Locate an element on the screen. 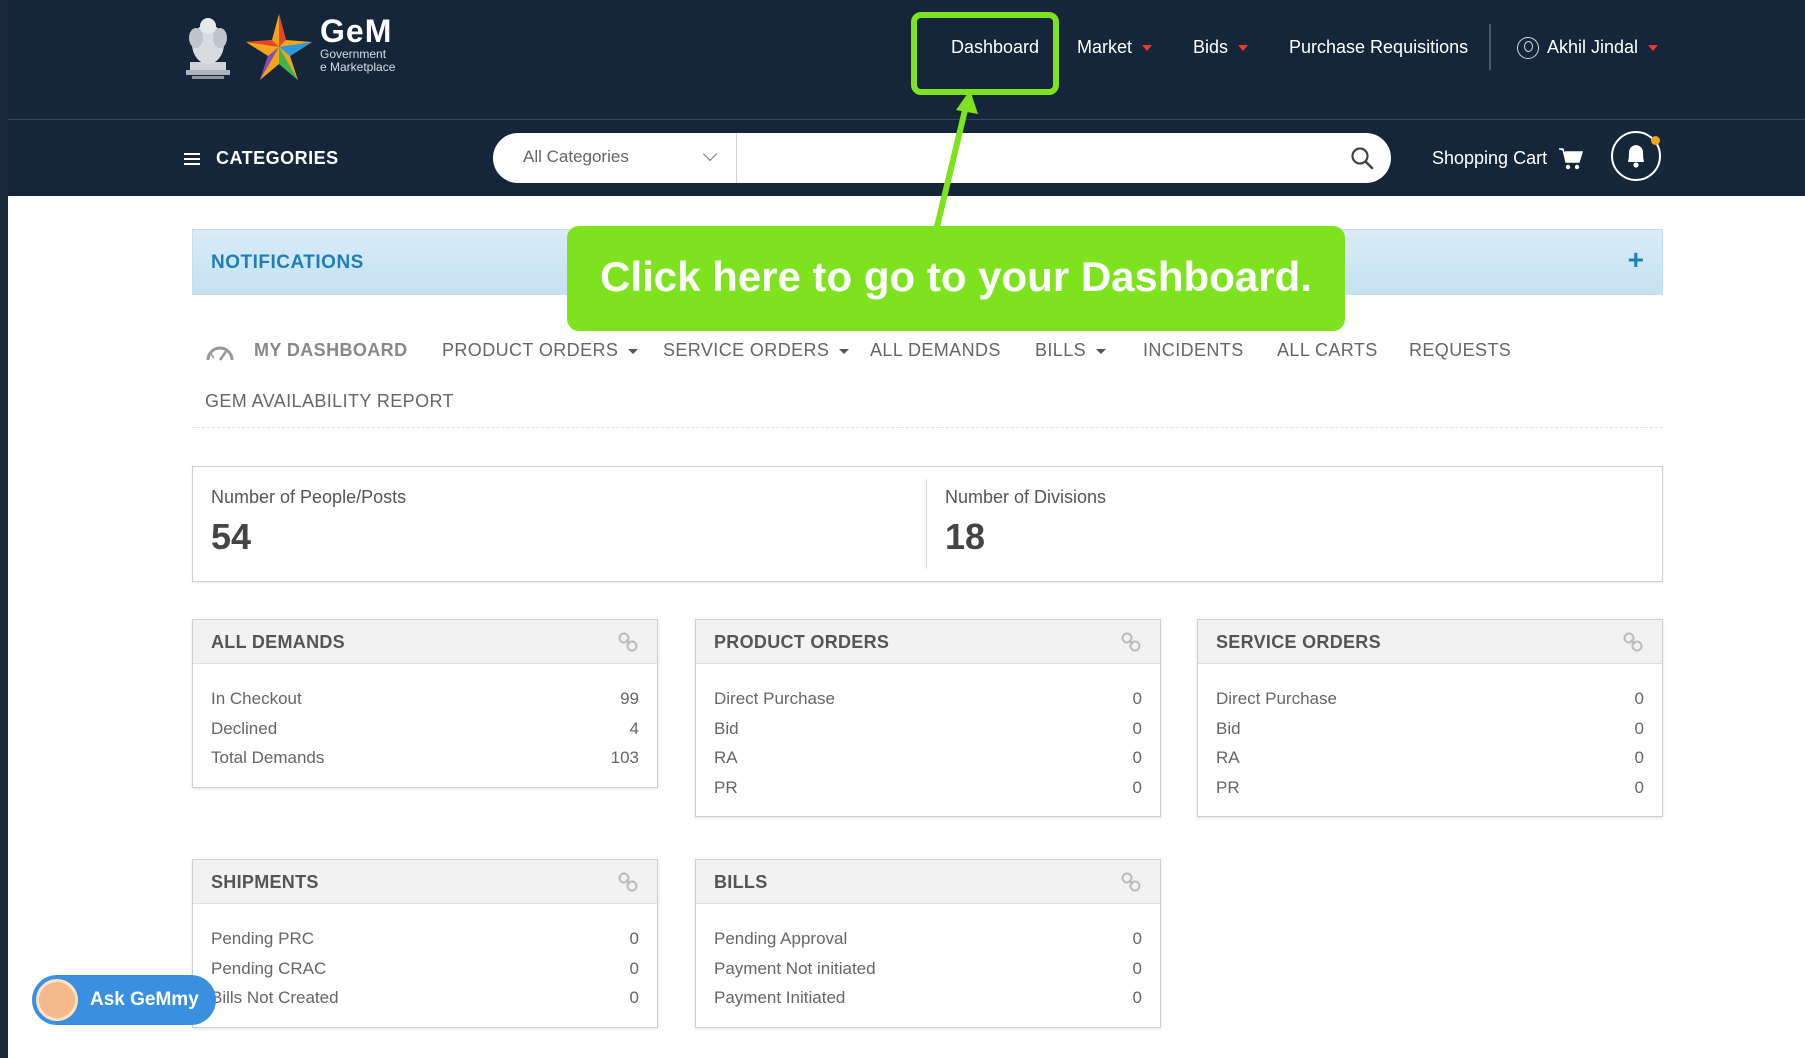 The image size is (1805, 1058). row-value: 4 is located at coordinates (634, 728).